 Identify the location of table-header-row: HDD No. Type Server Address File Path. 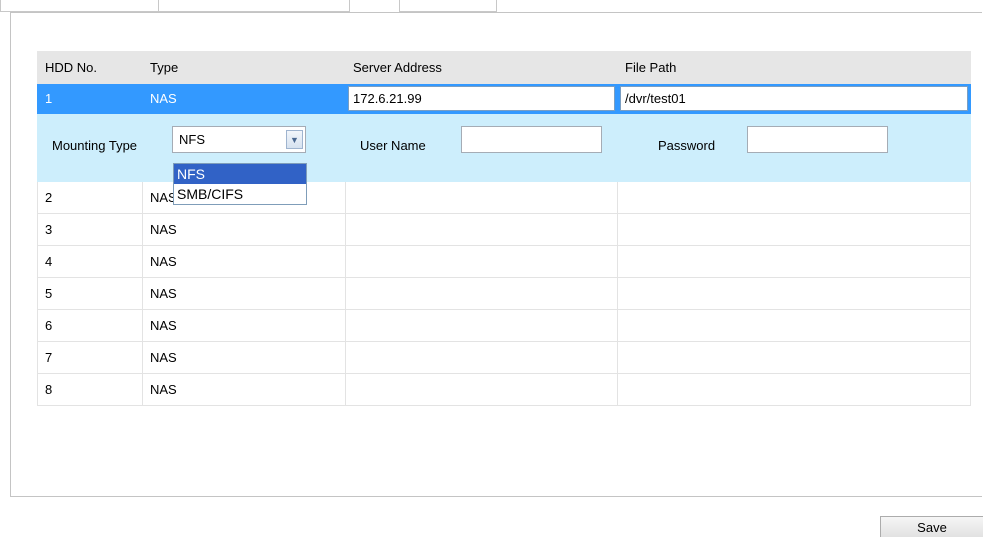
(504, 67).